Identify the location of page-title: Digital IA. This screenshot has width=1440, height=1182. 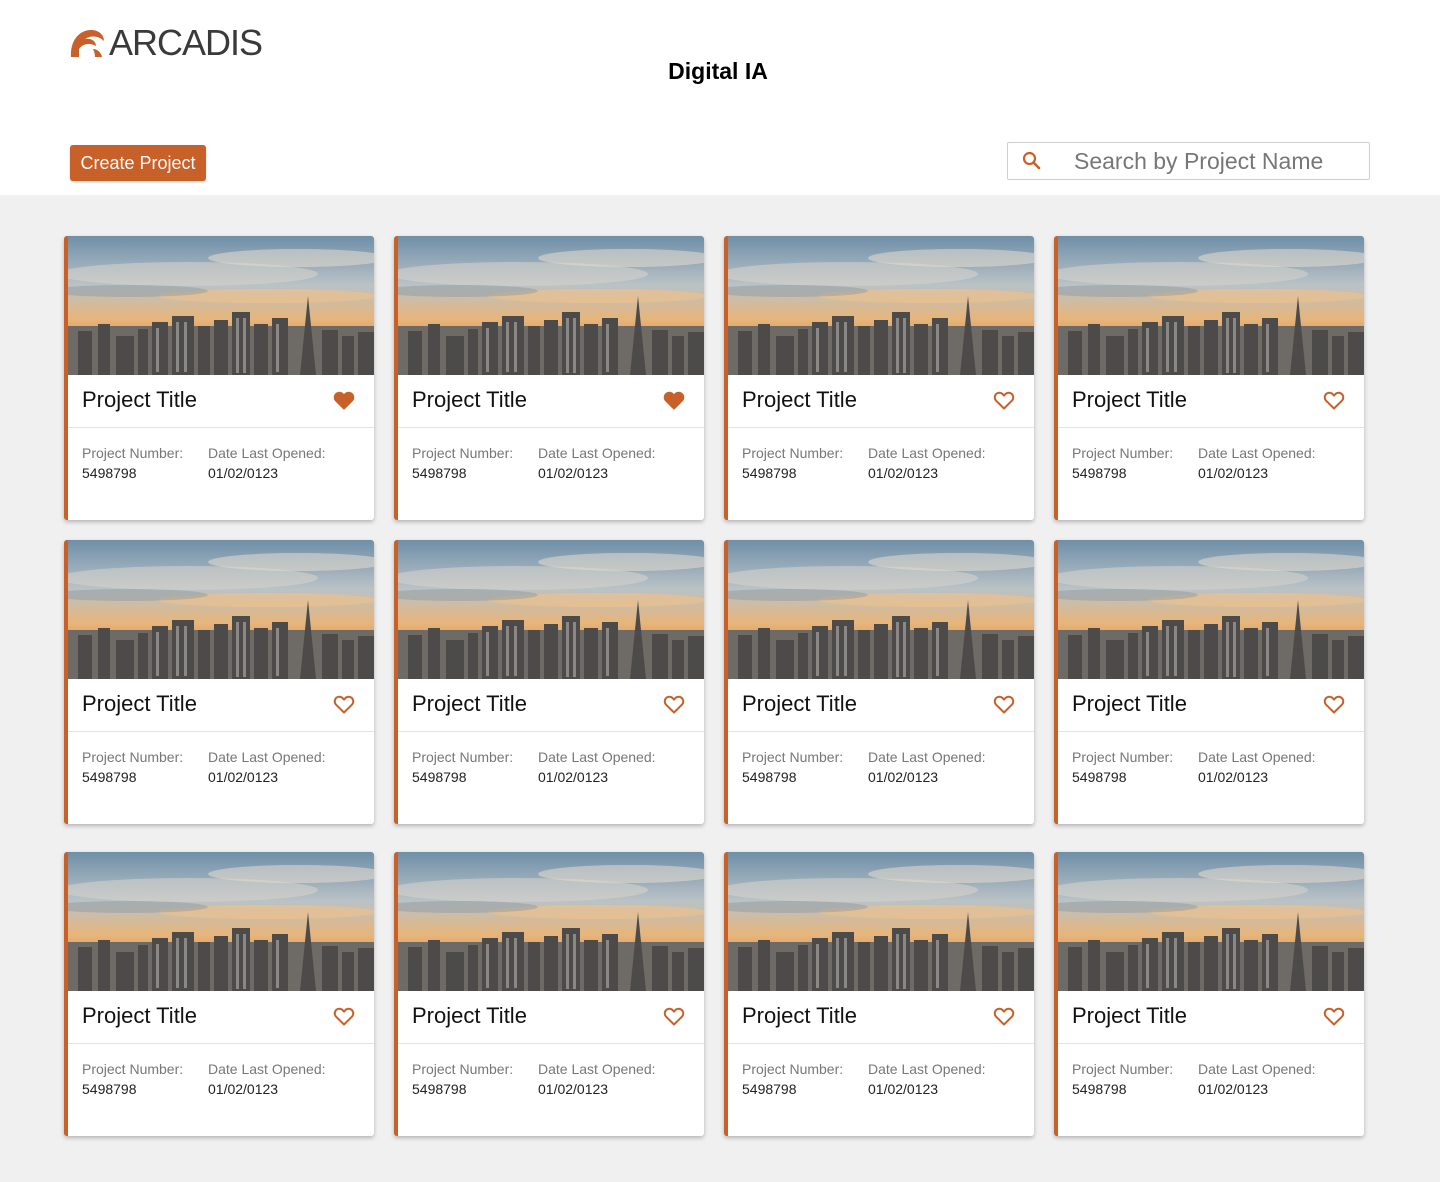
(718, 71).